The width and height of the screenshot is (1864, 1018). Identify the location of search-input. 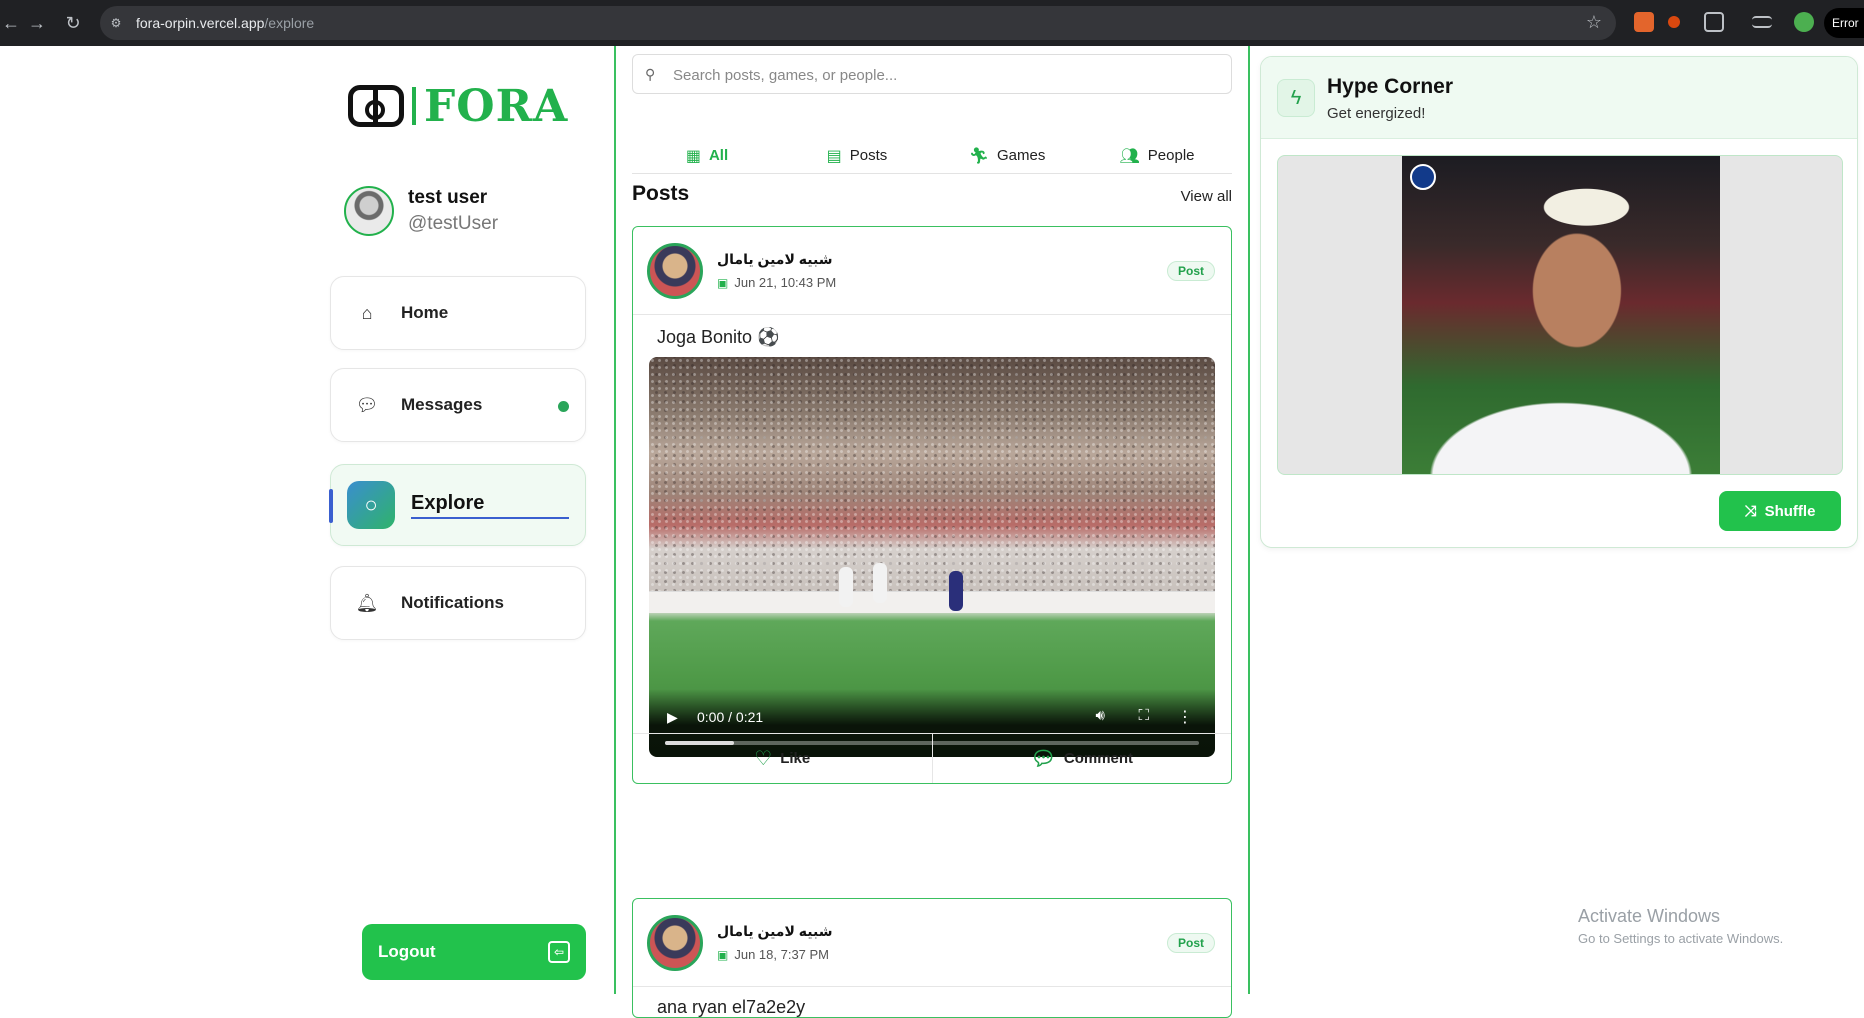
(943, 75).